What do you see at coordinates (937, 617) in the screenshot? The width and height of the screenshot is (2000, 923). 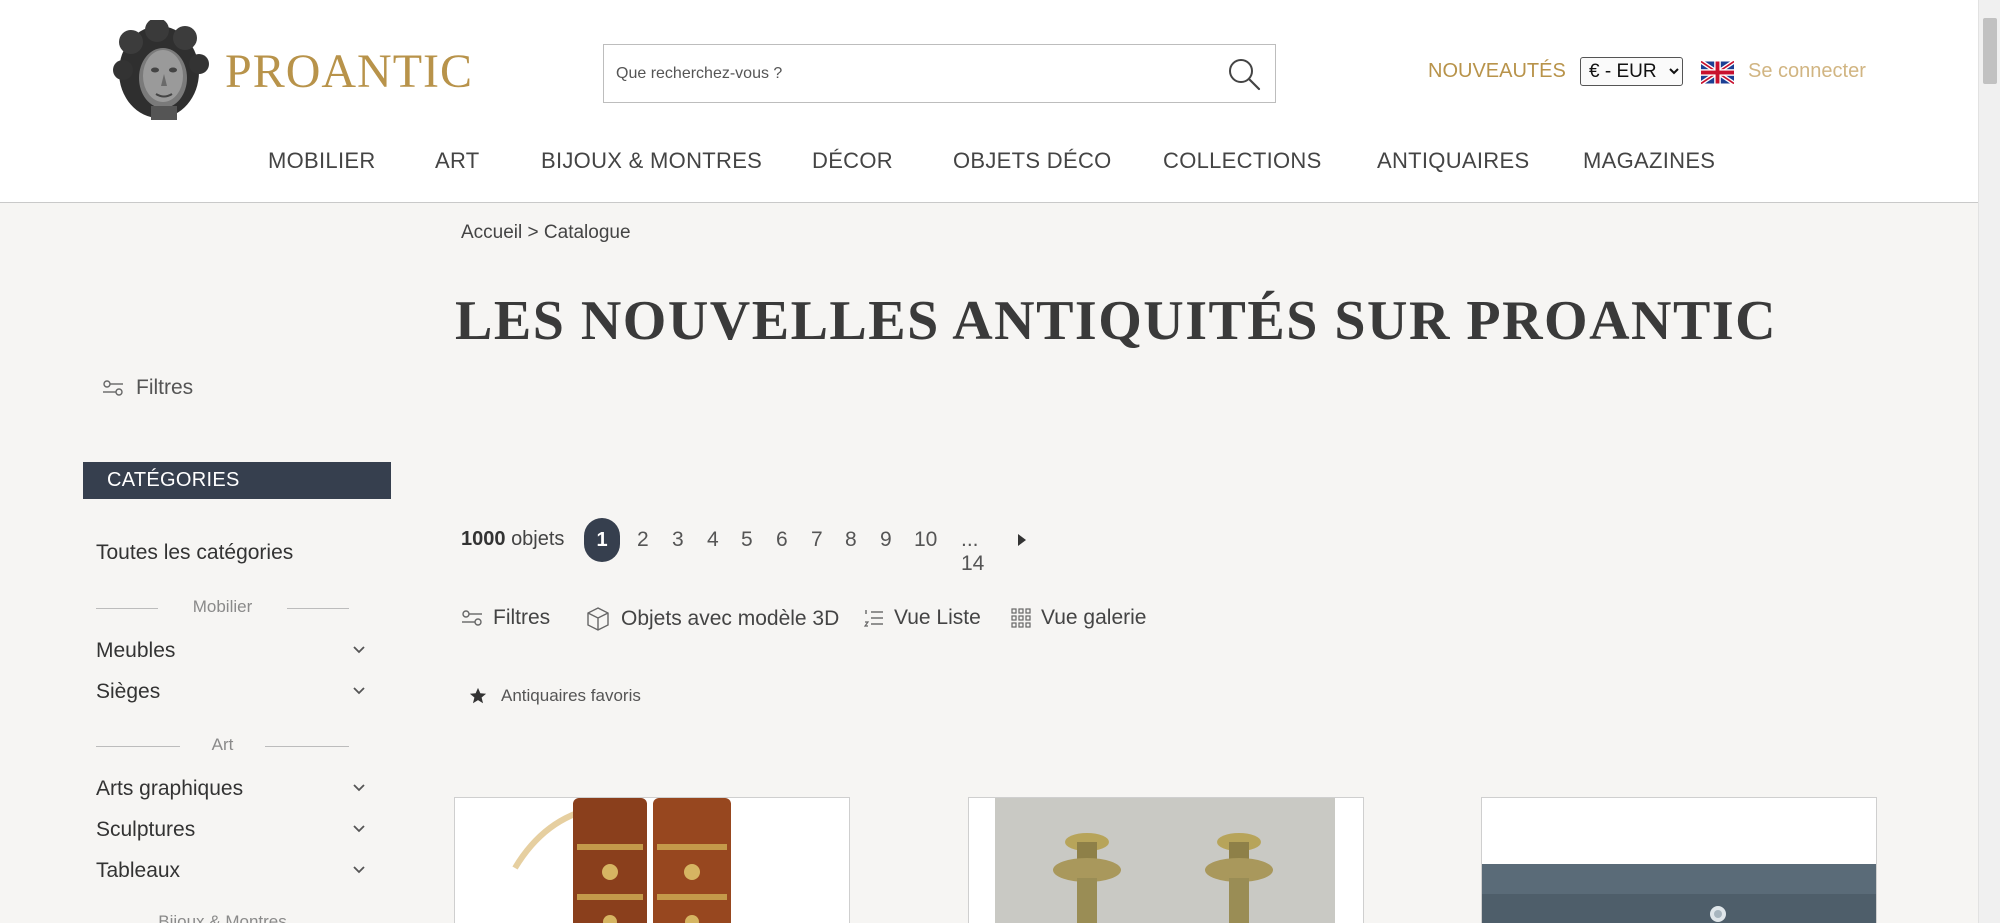 I see `list-view-label: Vue Liste` at bounding box center [937, 617].